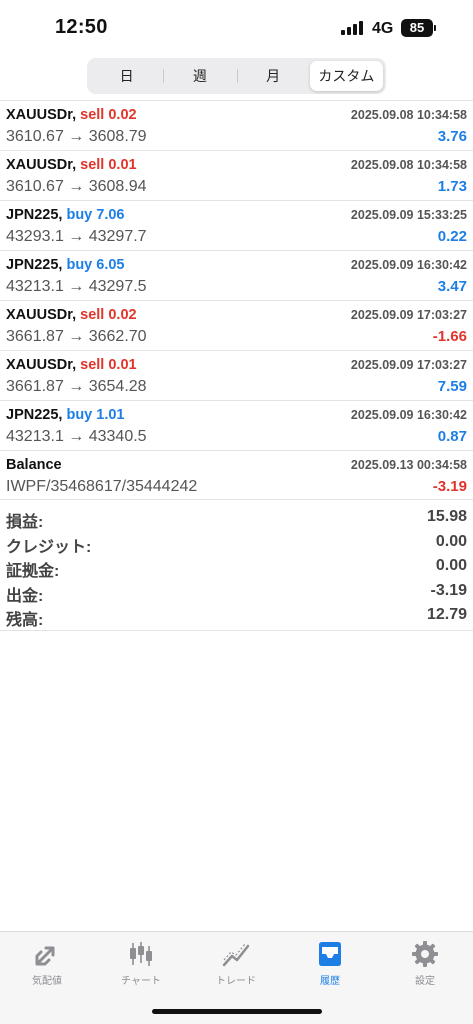 Image resolution: width=473 pixels, height=1024 pixels. What do you see at coordinates (435, 28) in the screenshot?
I see `battery-tip` at bounding box center [435, 28].